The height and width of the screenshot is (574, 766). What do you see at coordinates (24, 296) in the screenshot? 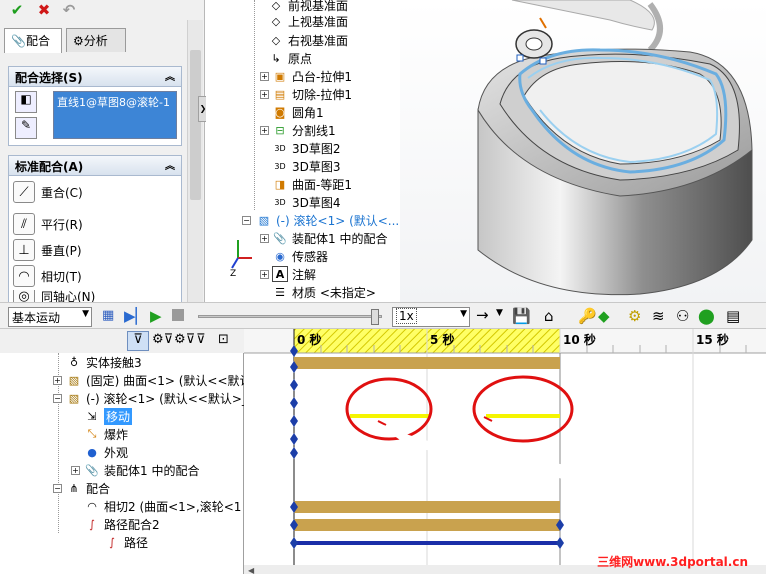
I see `concentric-icon: ◎` at bounding box center [24, 296].